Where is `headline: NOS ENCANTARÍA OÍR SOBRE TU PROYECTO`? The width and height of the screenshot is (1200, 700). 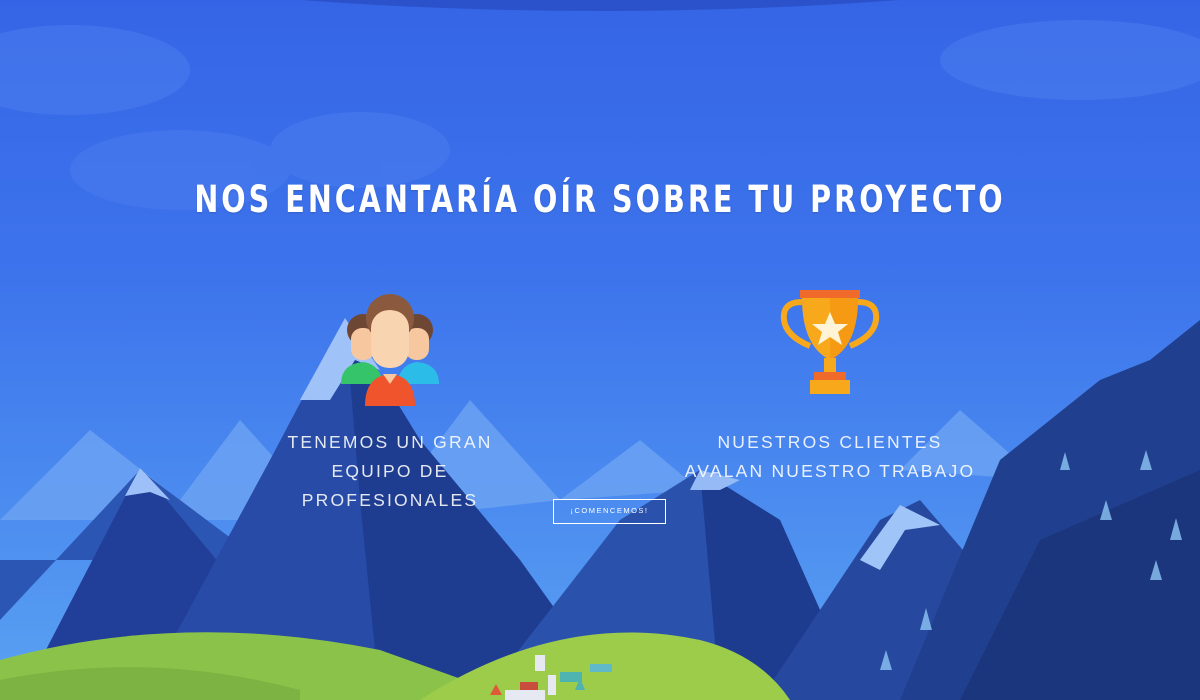
headline: NOS ENCANTARÍA OÍR SOBRE TU PROYECTO is located at coordinates (600, 199).